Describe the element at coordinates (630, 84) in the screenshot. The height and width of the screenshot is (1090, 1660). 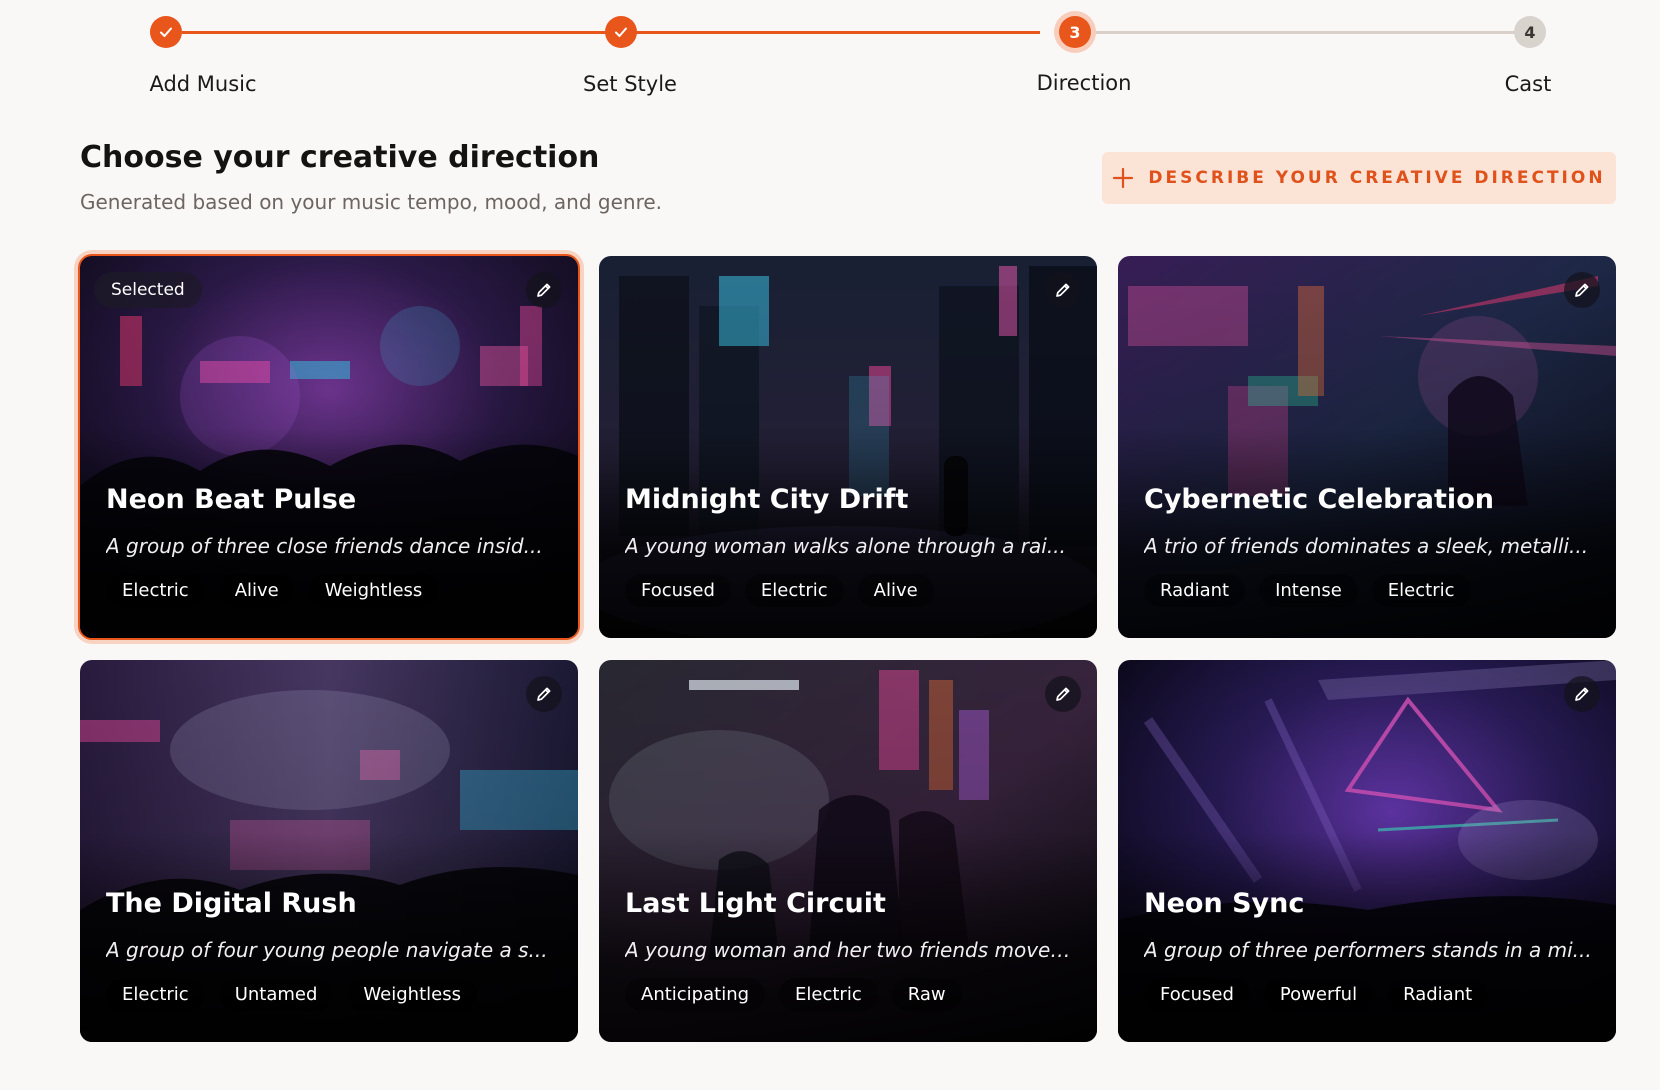
I see `step-label-set-style: Set Style` at that location.